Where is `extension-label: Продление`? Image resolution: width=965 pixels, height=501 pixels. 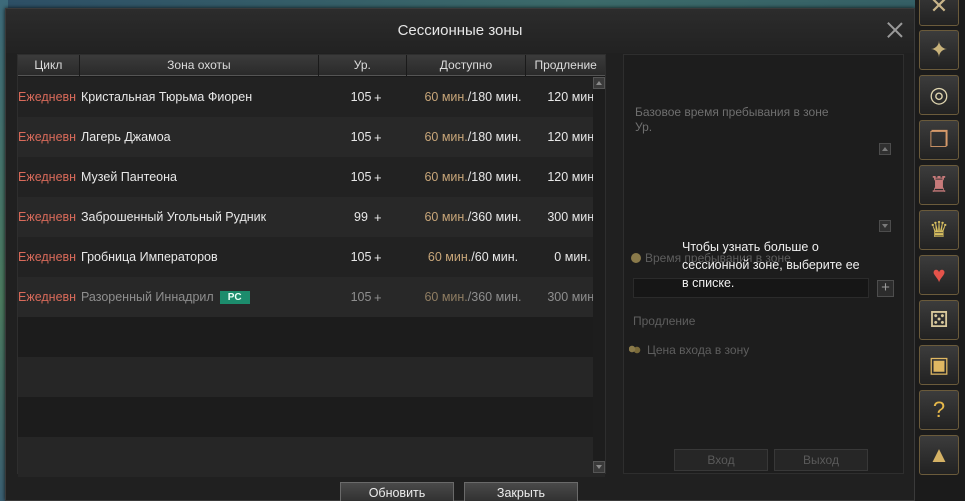
extension-label: Продление is located at coordinates (664, 321).